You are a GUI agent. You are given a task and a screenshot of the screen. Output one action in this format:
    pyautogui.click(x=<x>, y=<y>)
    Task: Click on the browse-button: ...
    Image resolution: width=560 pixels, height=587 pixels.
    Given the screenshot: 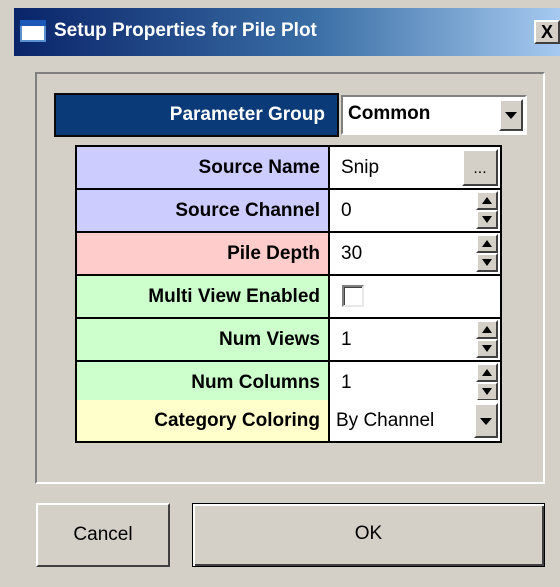 What is the action you would take?
    pyautogui.click(x=480, y=167)
    